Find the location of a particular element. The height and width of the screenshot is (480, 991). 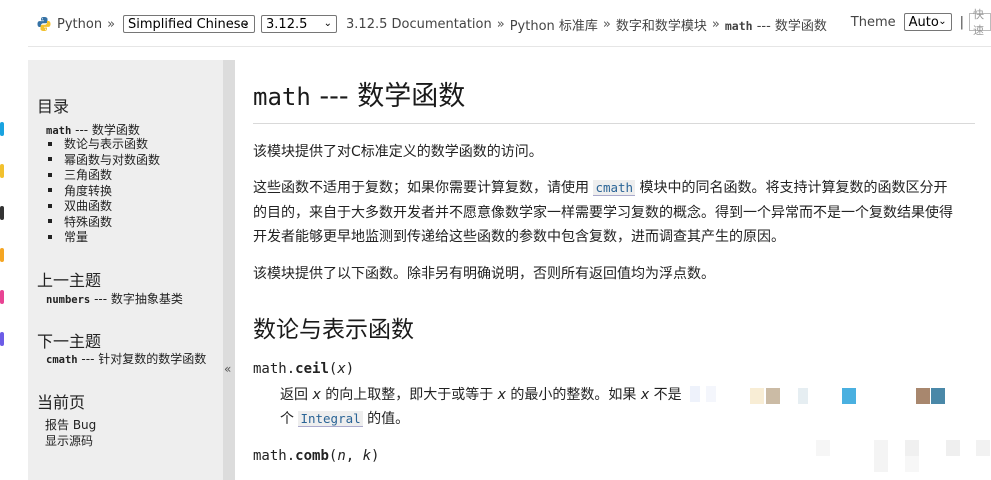

comb-signature: math.comb(n, k) is located at coordinates (316, 456).